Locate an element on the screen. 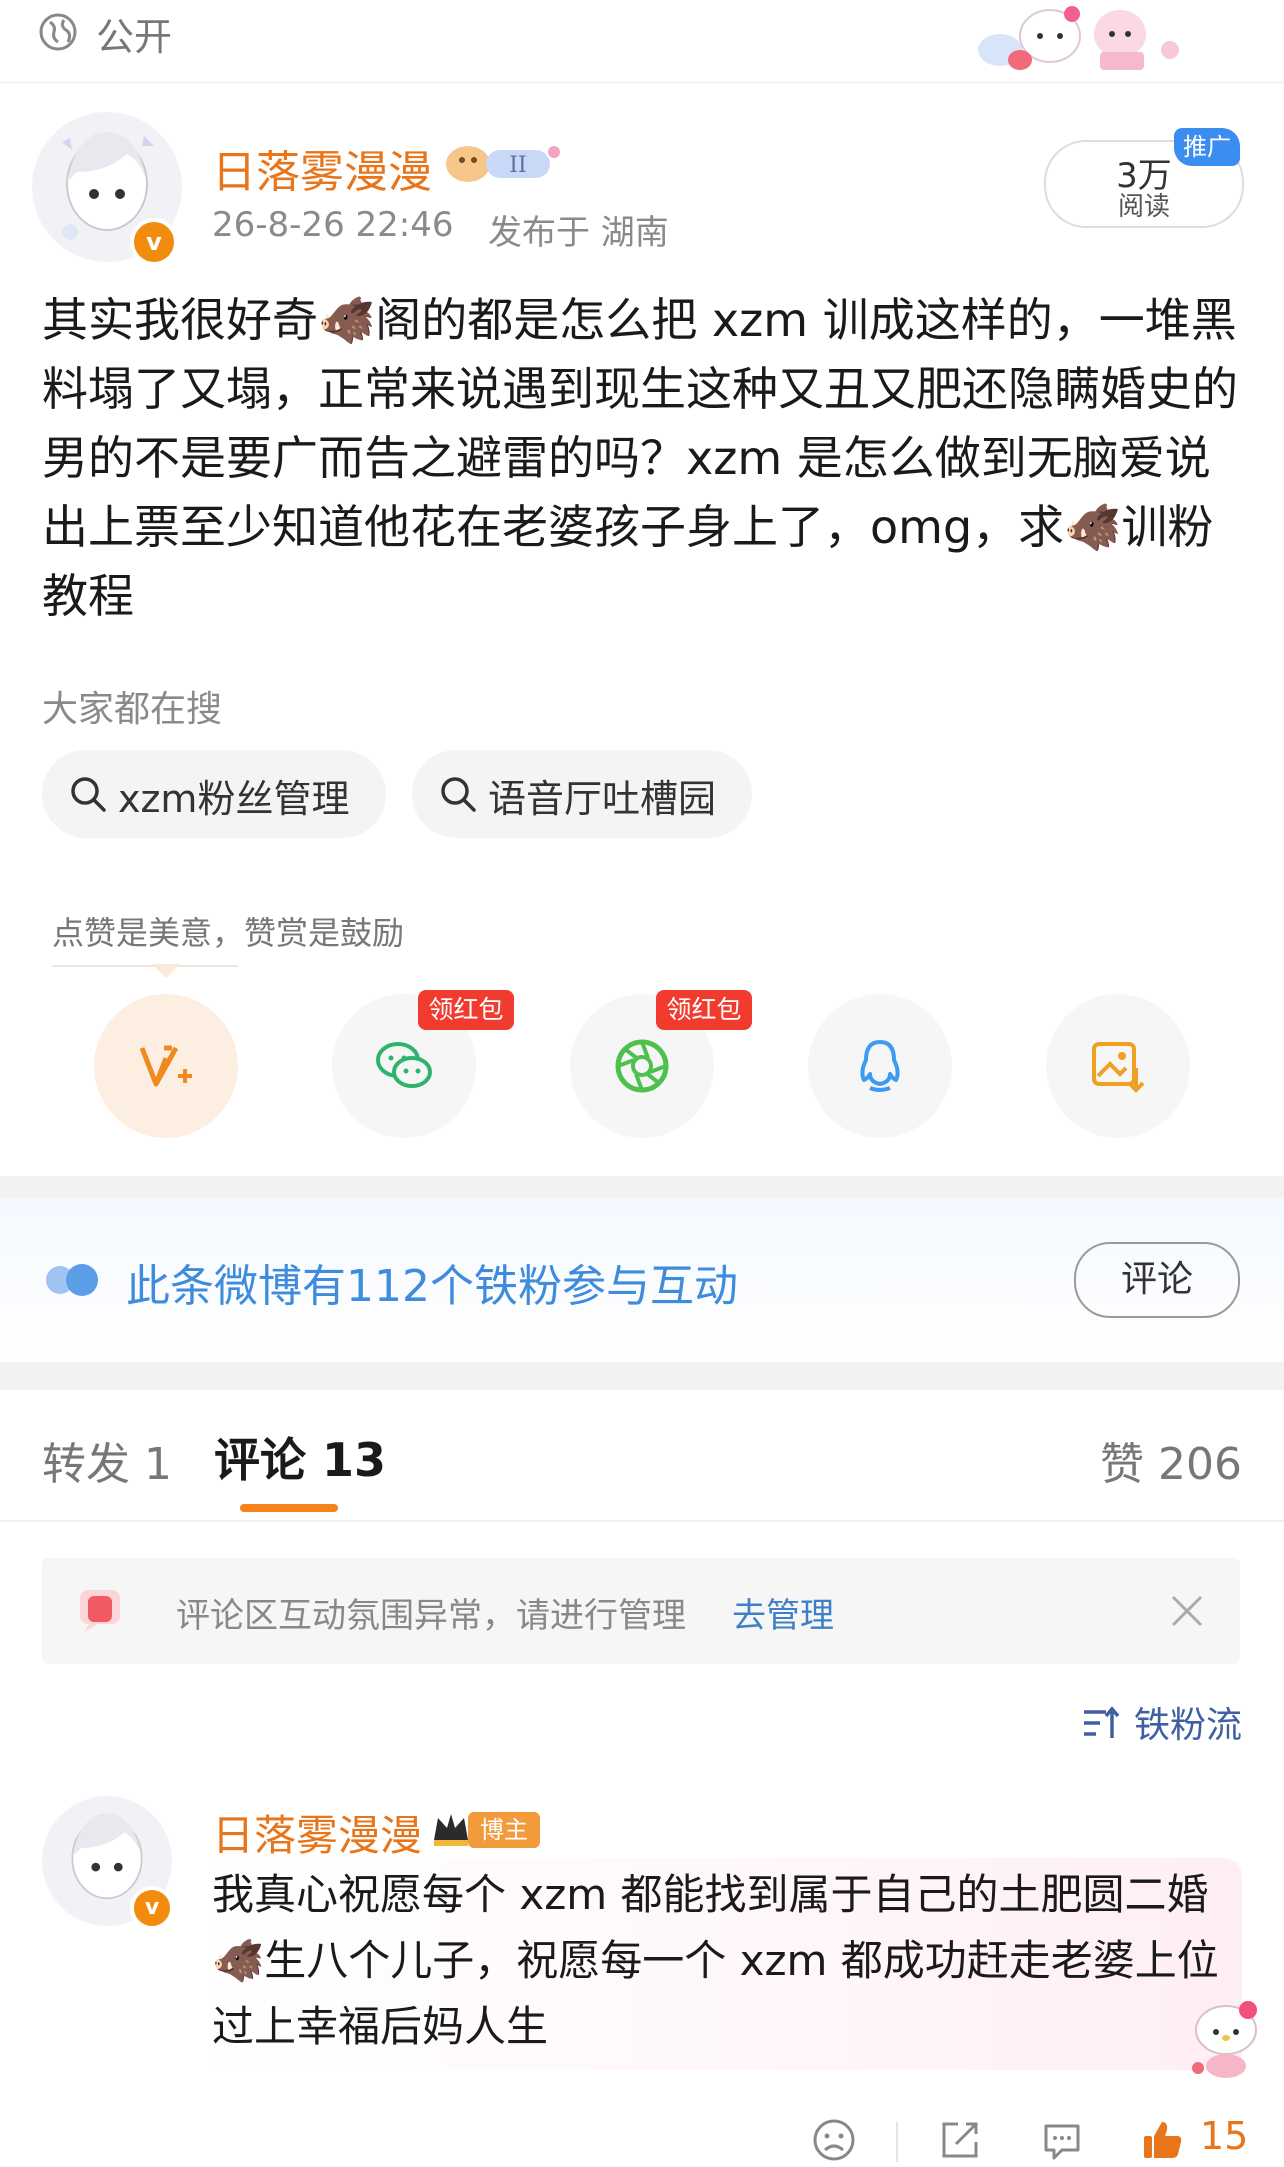 The height and width of the screenshot is (2167, 1284). share-icon is located at coordinates (960, 2140).